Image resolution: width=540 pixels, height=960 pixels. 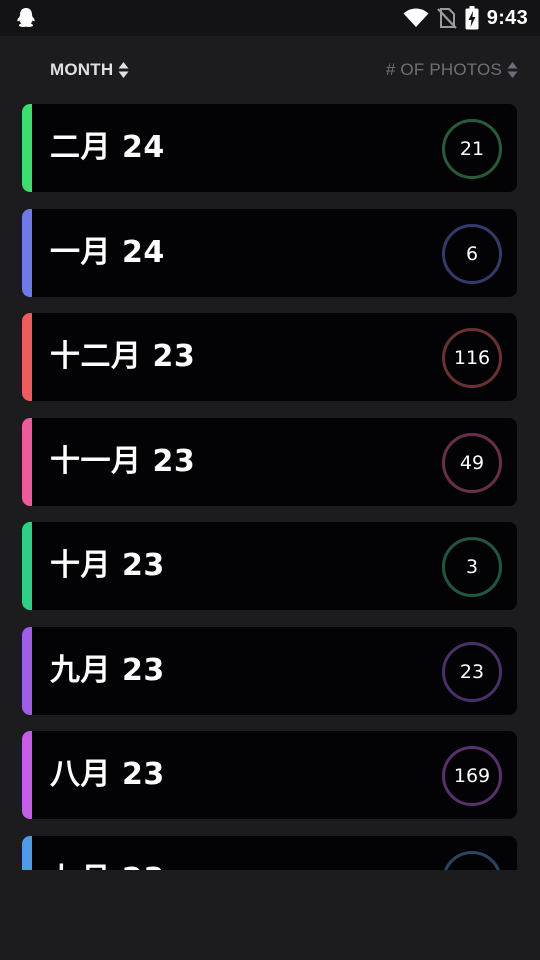 I want to click on month-label: 一月 24, so click(x=107, y=252).